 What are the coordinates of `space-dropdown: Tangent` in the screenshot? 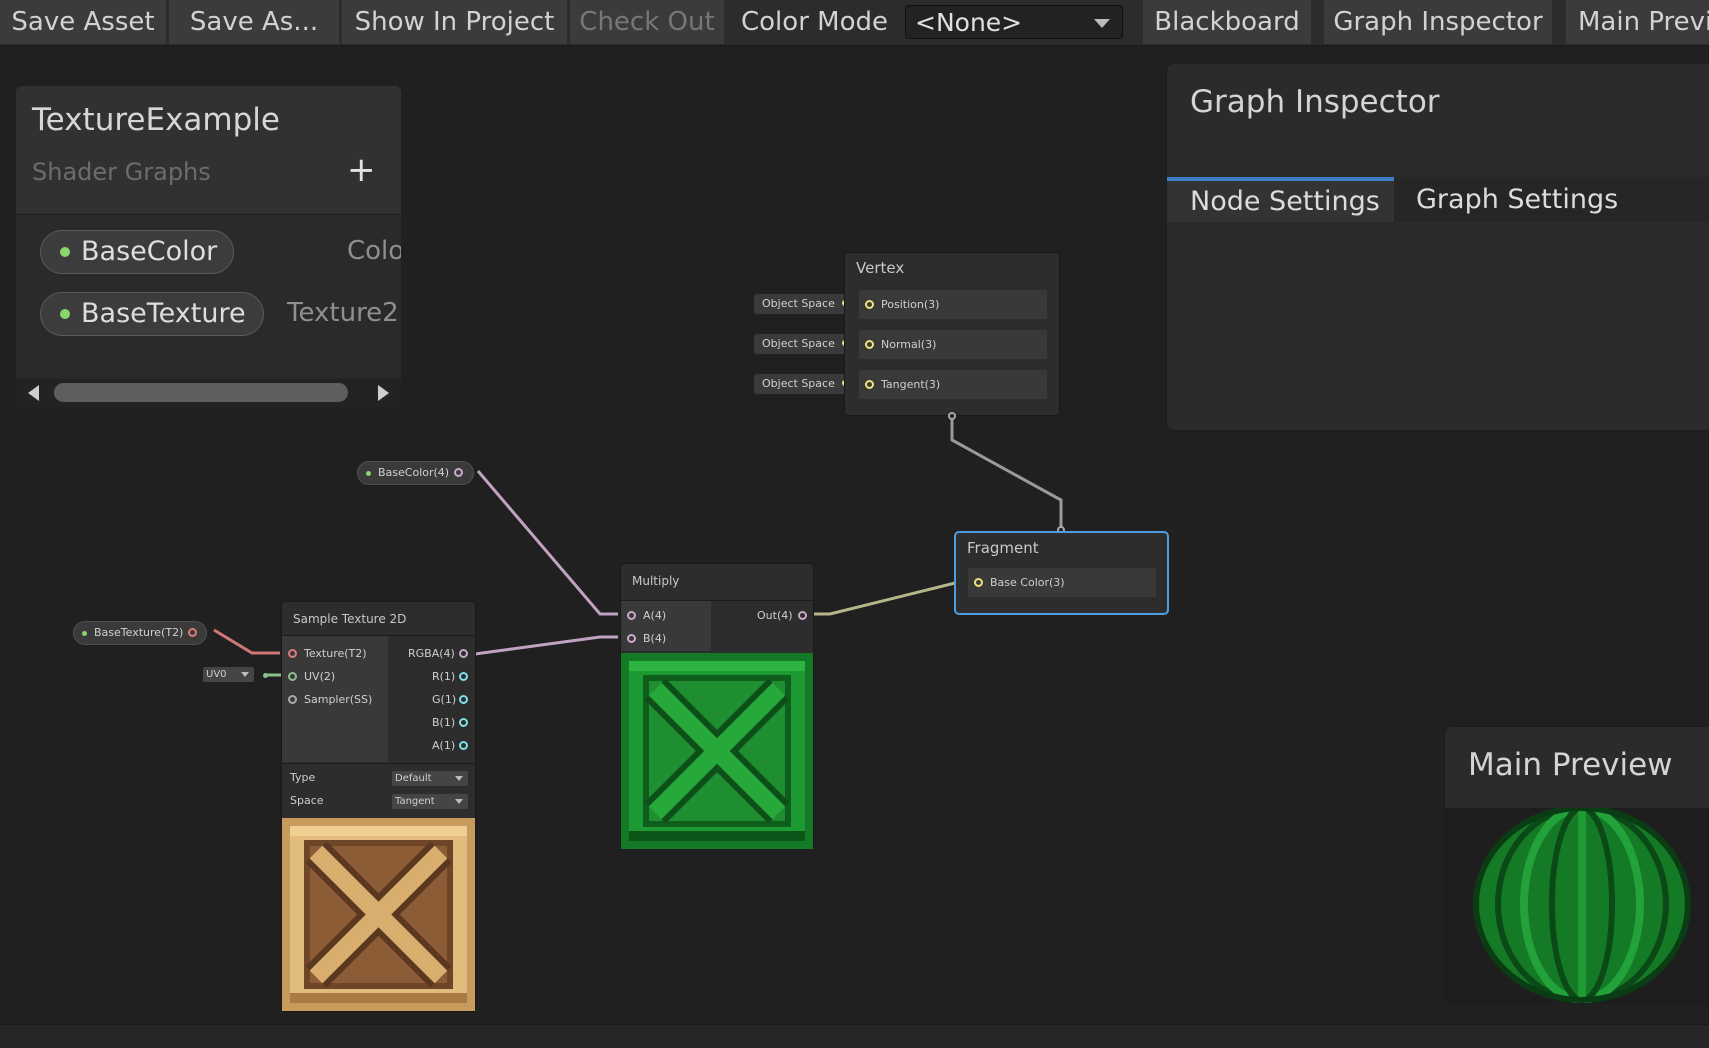 It's located at (430, 801).